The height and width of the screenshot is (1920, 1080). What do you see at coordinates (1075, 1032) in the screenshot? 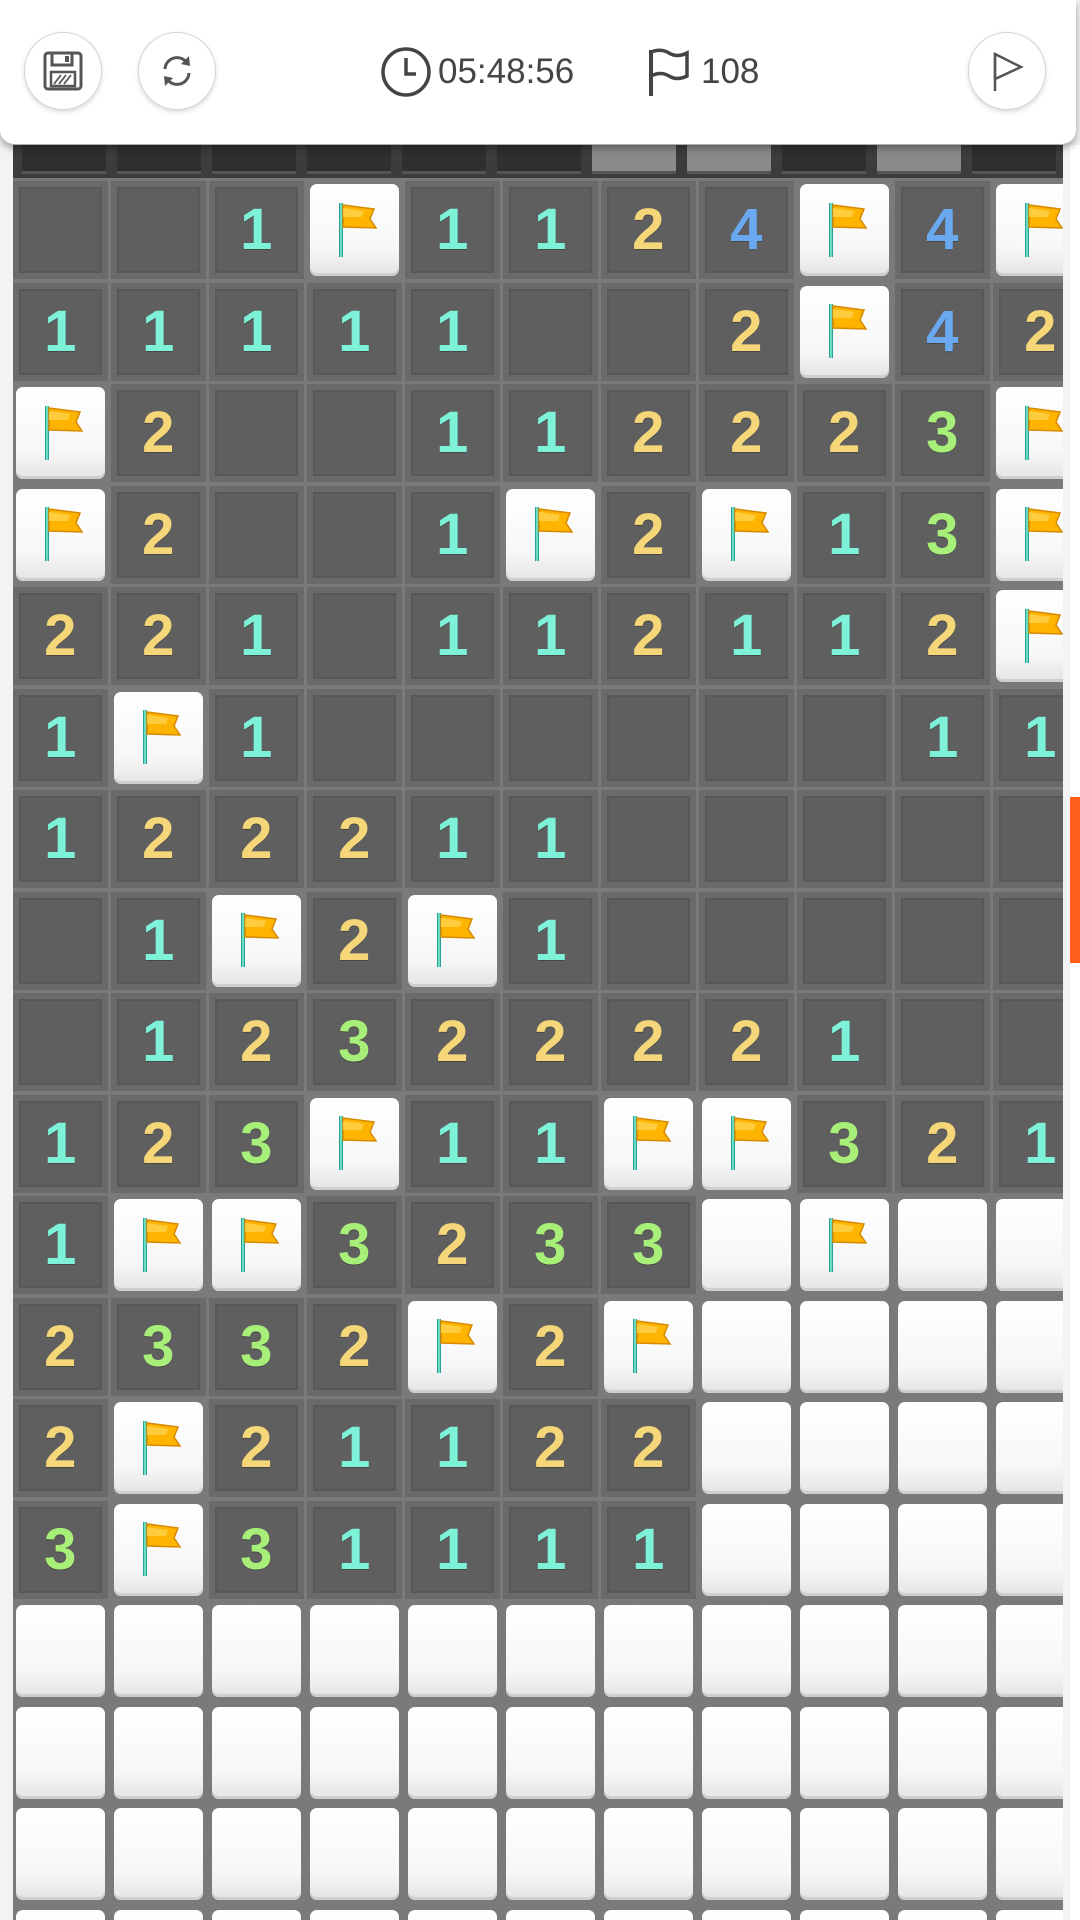
I see `scrollbar-track` at bounding box center [1075, 1032].